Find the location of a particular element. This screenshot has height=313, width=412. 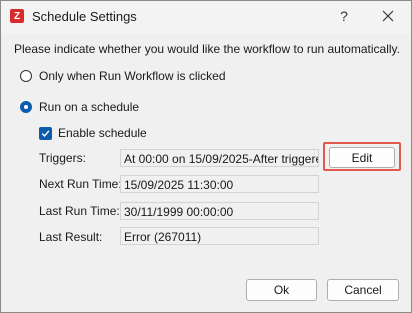

close-button is located at coordinates (388, 16).